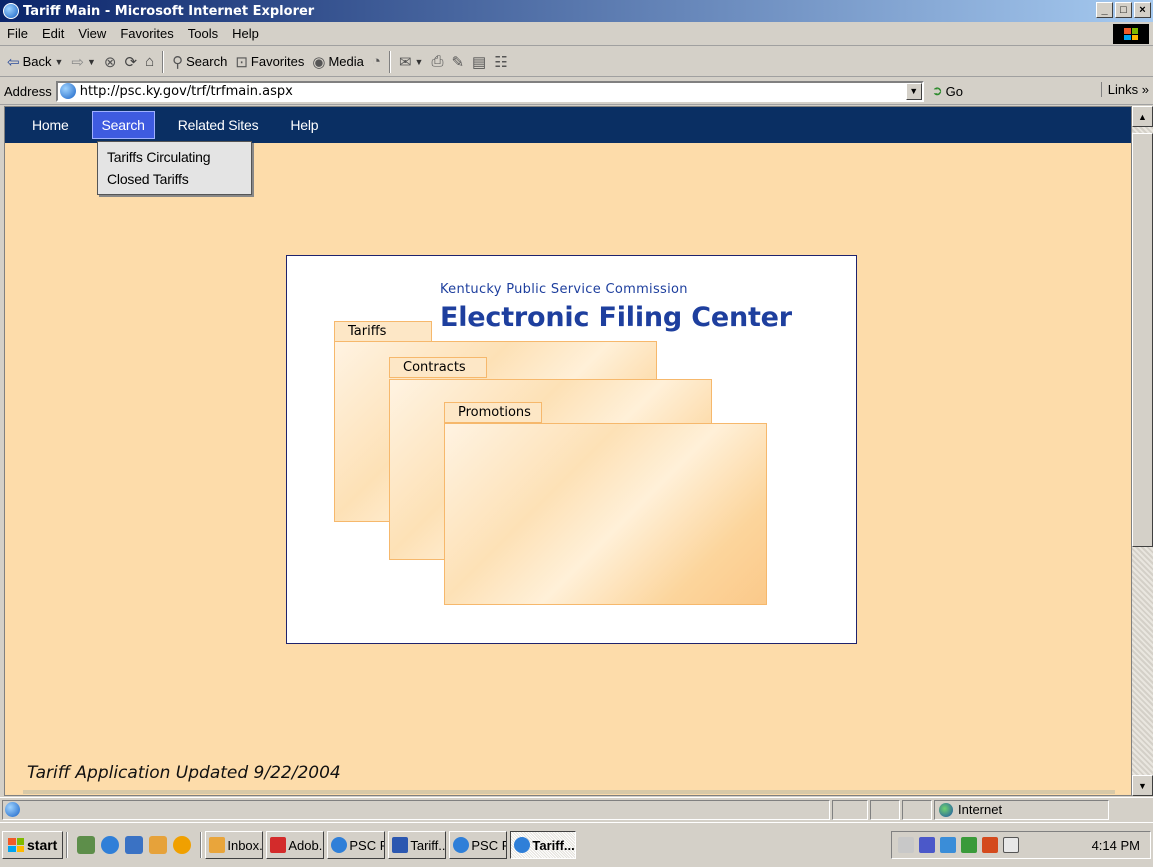 The width and height of the screenshot is (1153, 867). What do you see at coordinates (1116, 845) in the screenshot?
I see `clock: 4:14 PM` at bounding box center [1116, 845].